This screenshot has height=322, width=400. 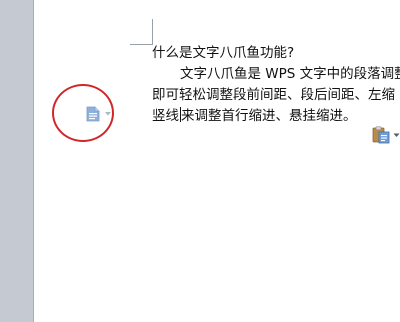 I want to click on doc-line-3-part-a: 竖线, so click(x=165, y=116).